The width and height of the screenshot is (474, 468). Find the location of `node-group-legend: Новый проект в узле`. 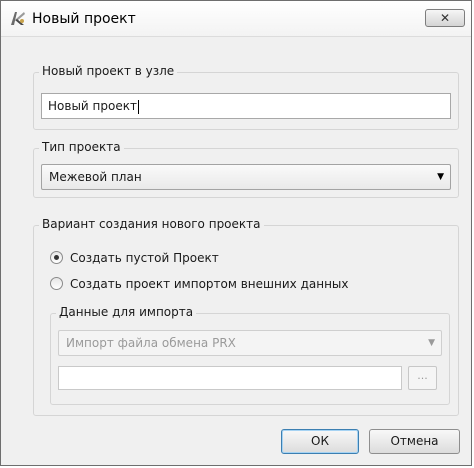

node-group-legend: Новый проект в узле is located at coordinates (108, 71).